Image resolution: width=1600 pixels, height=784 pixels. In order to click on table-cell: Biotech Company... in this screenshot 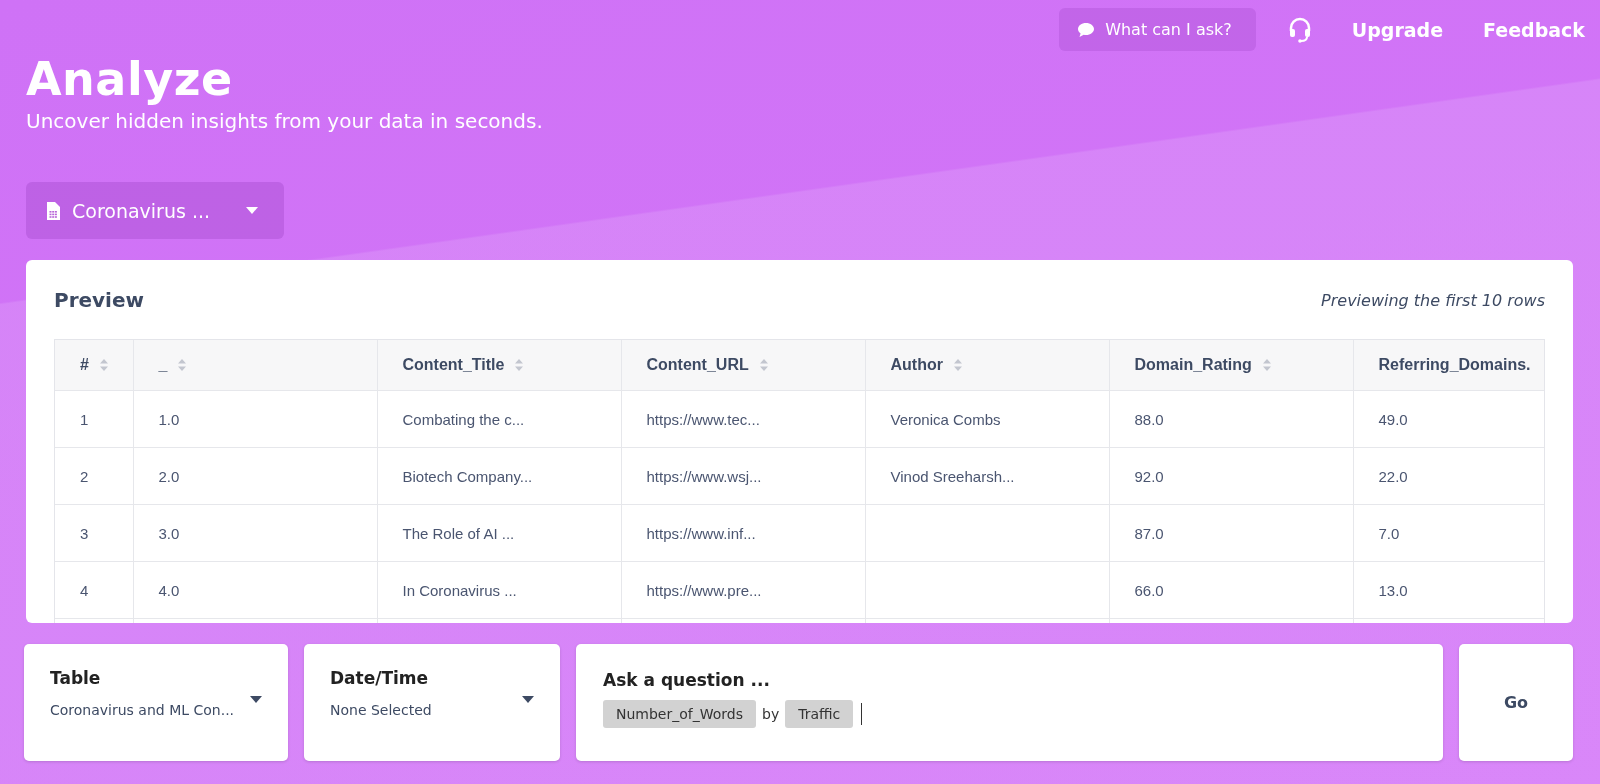, I will do `click(467, 476)`.